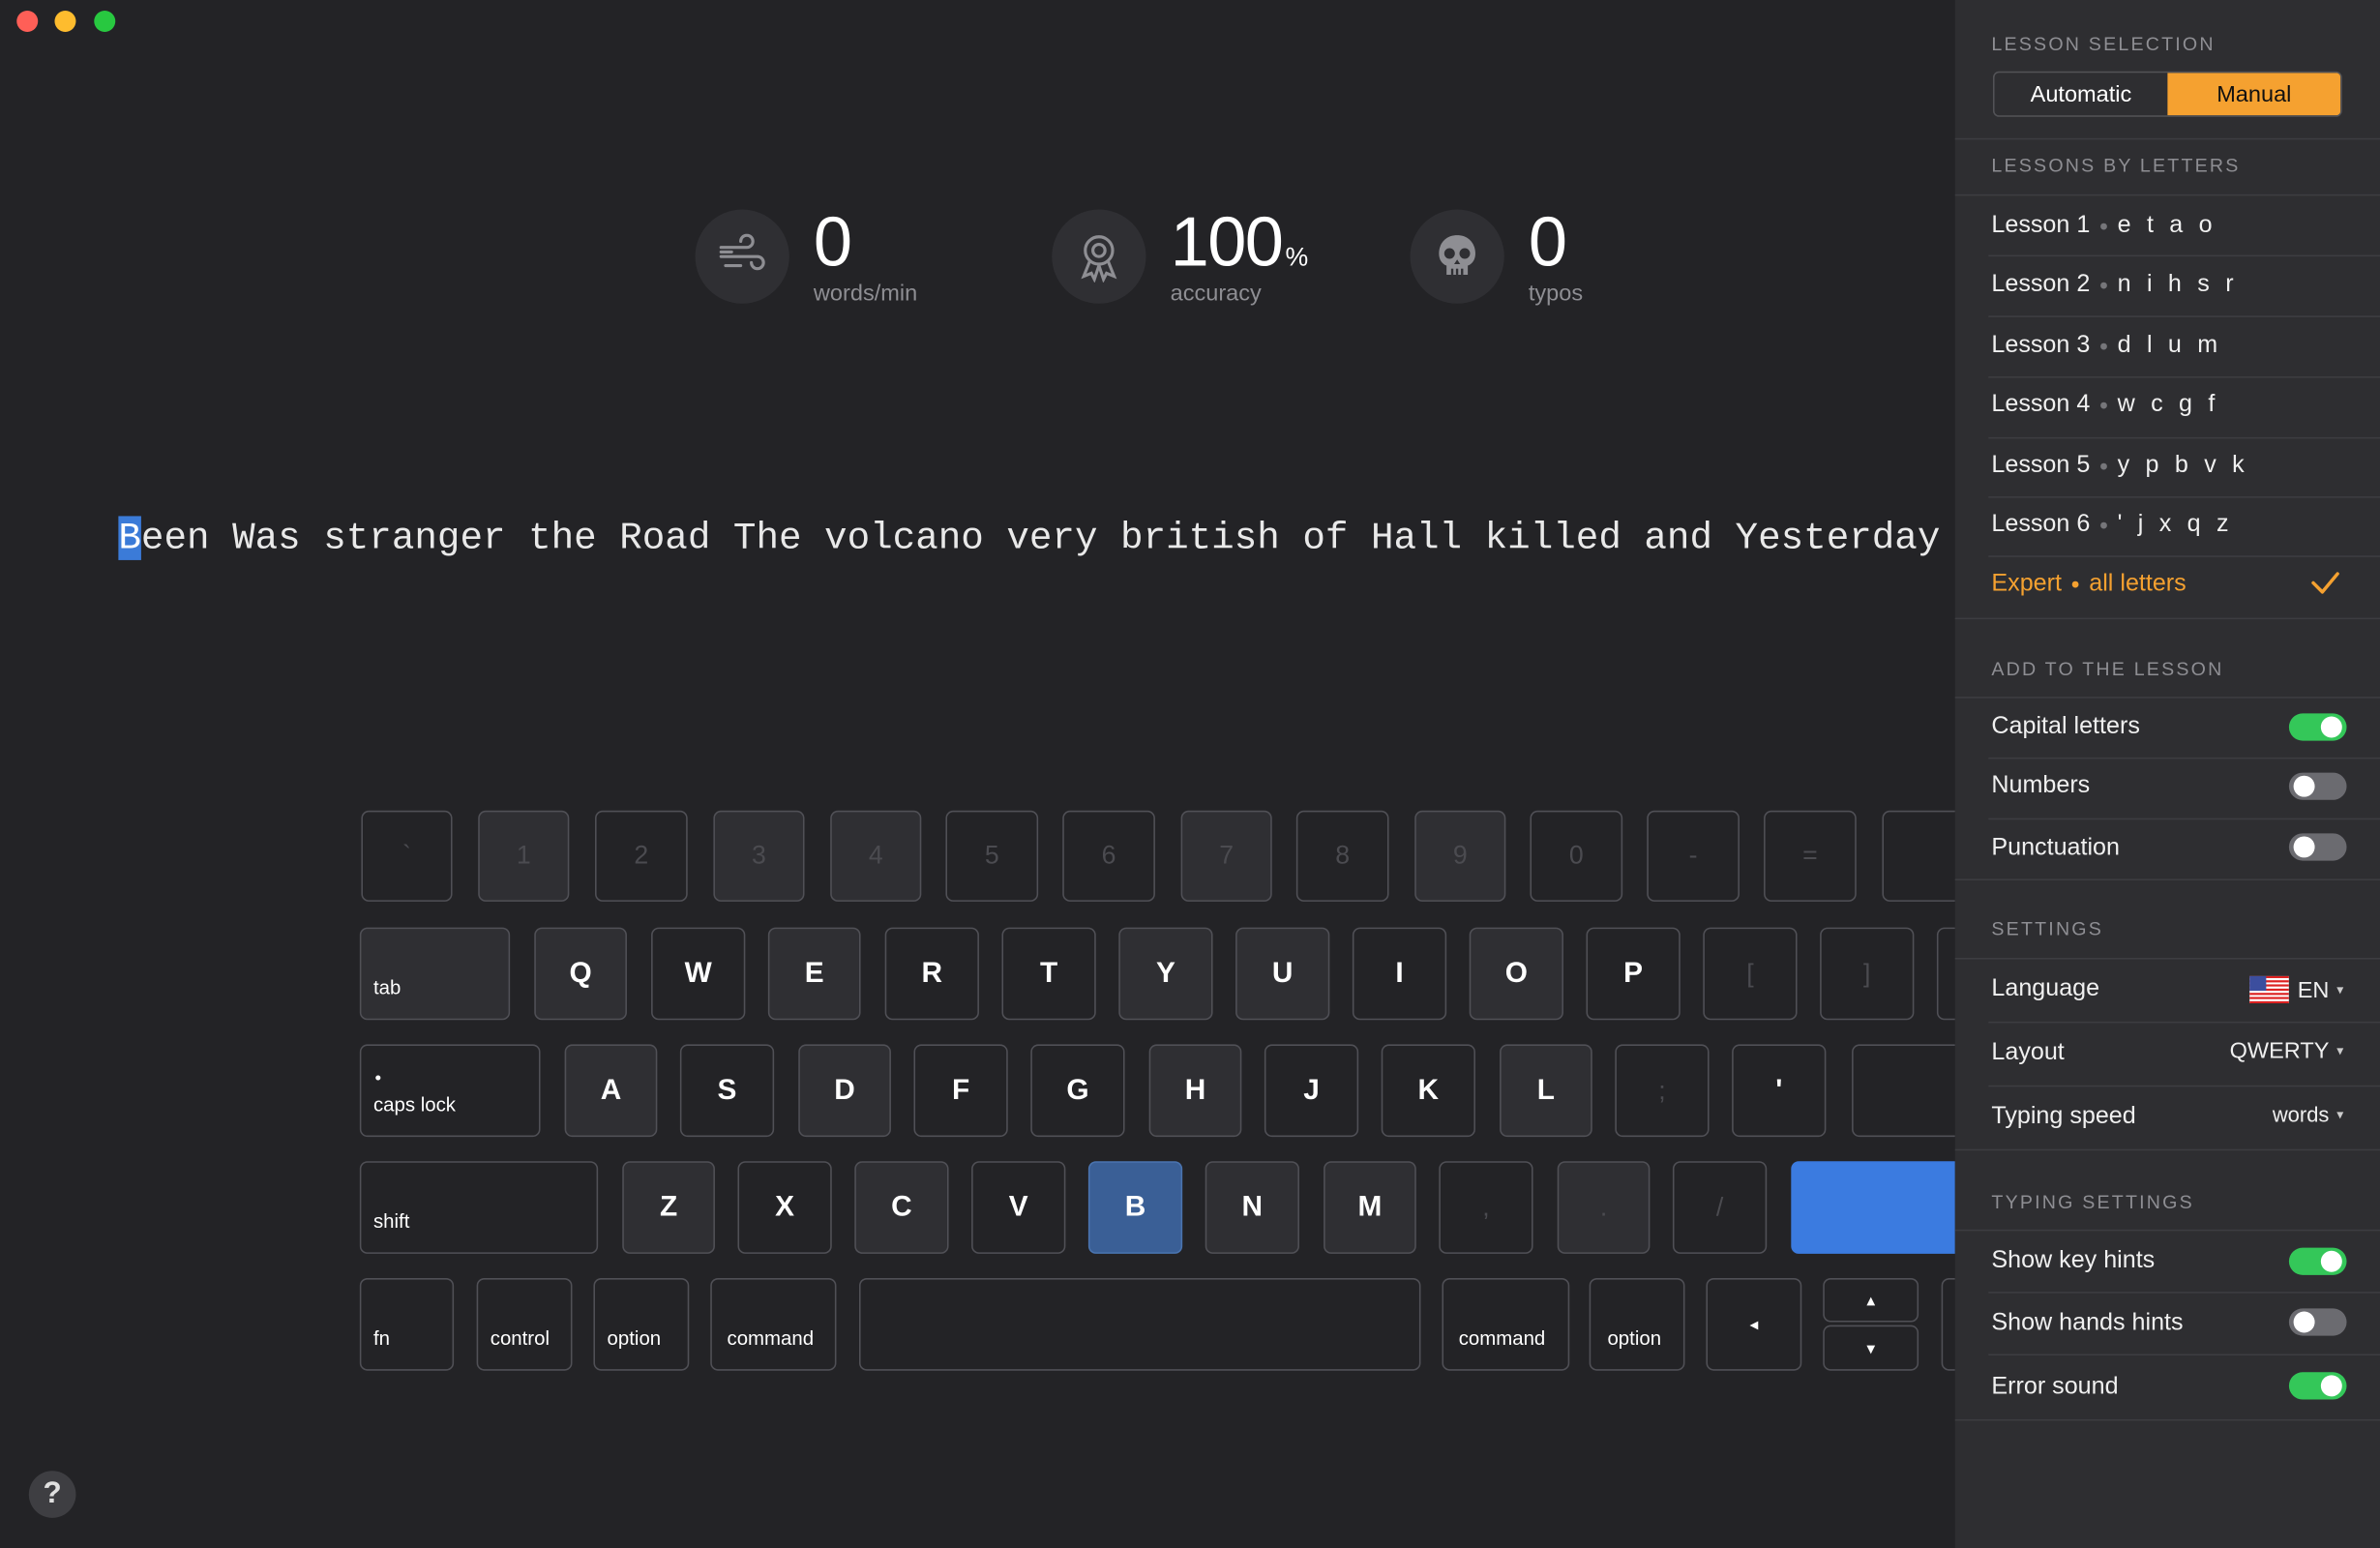 The height and width of the screenshot is (1548, 2380). I want to click on key-arrow-right, so click(1948, 1324).